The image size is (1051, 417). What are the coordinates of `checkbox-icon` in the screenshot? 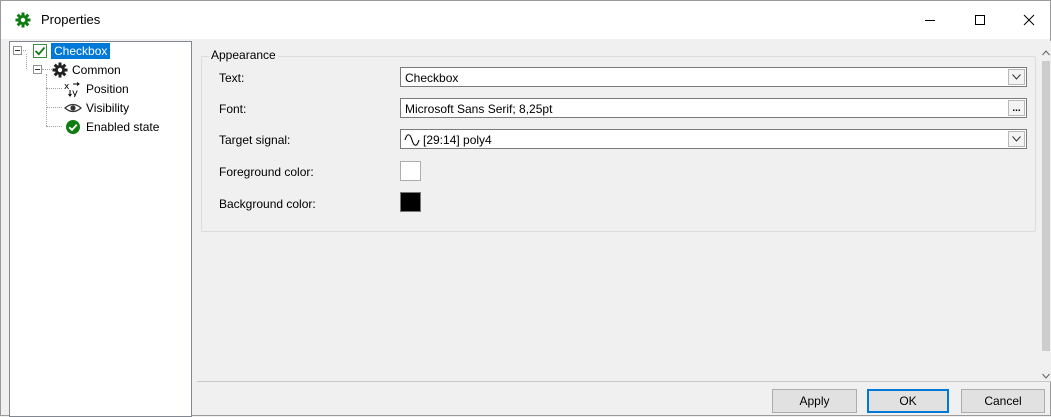 It's located at (40, 51).